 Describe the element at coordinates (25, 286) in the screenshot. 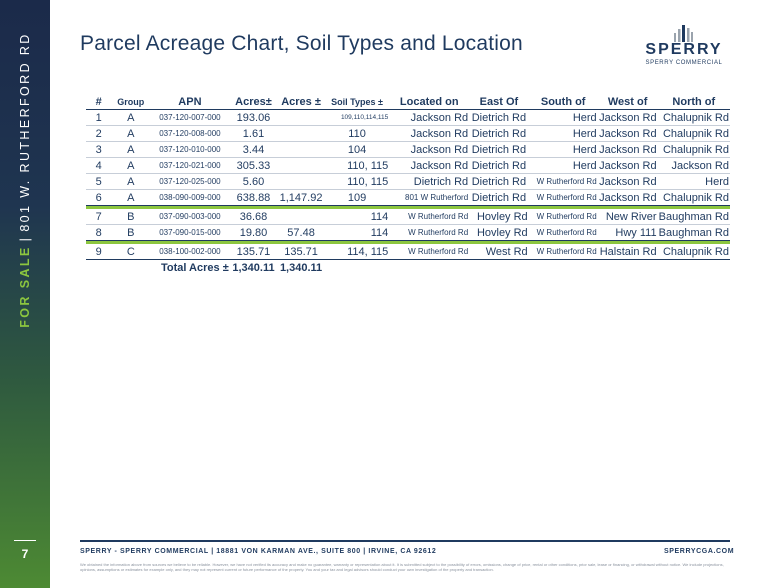

I see `for-sale-label: FOR SALE` at that location.